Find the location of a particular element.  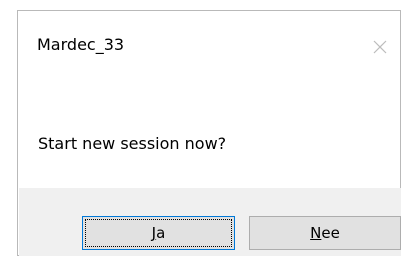

yes-button: Ja is located at coordinates (158, 233).